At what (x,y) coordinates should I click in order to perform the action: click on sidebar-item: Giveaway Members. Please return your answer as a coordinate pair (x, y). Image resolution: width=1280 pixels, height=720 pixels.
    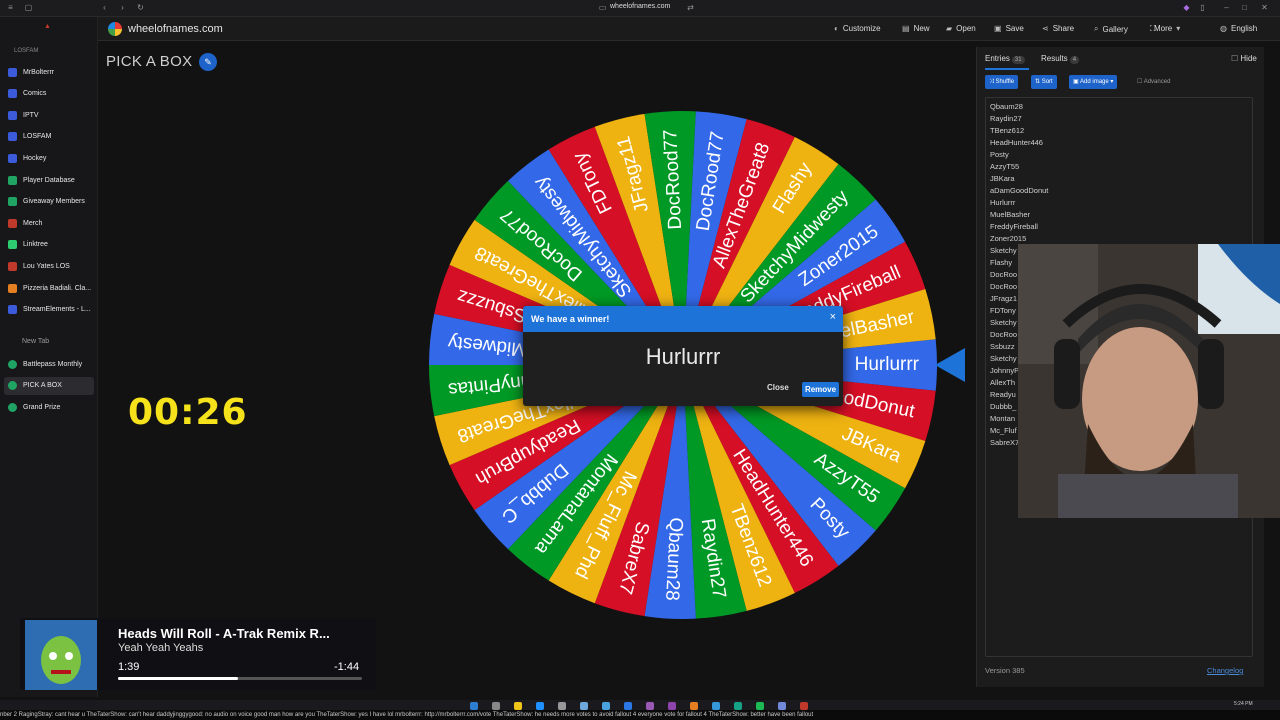
    Looking at the image, I should click on (49, 202).